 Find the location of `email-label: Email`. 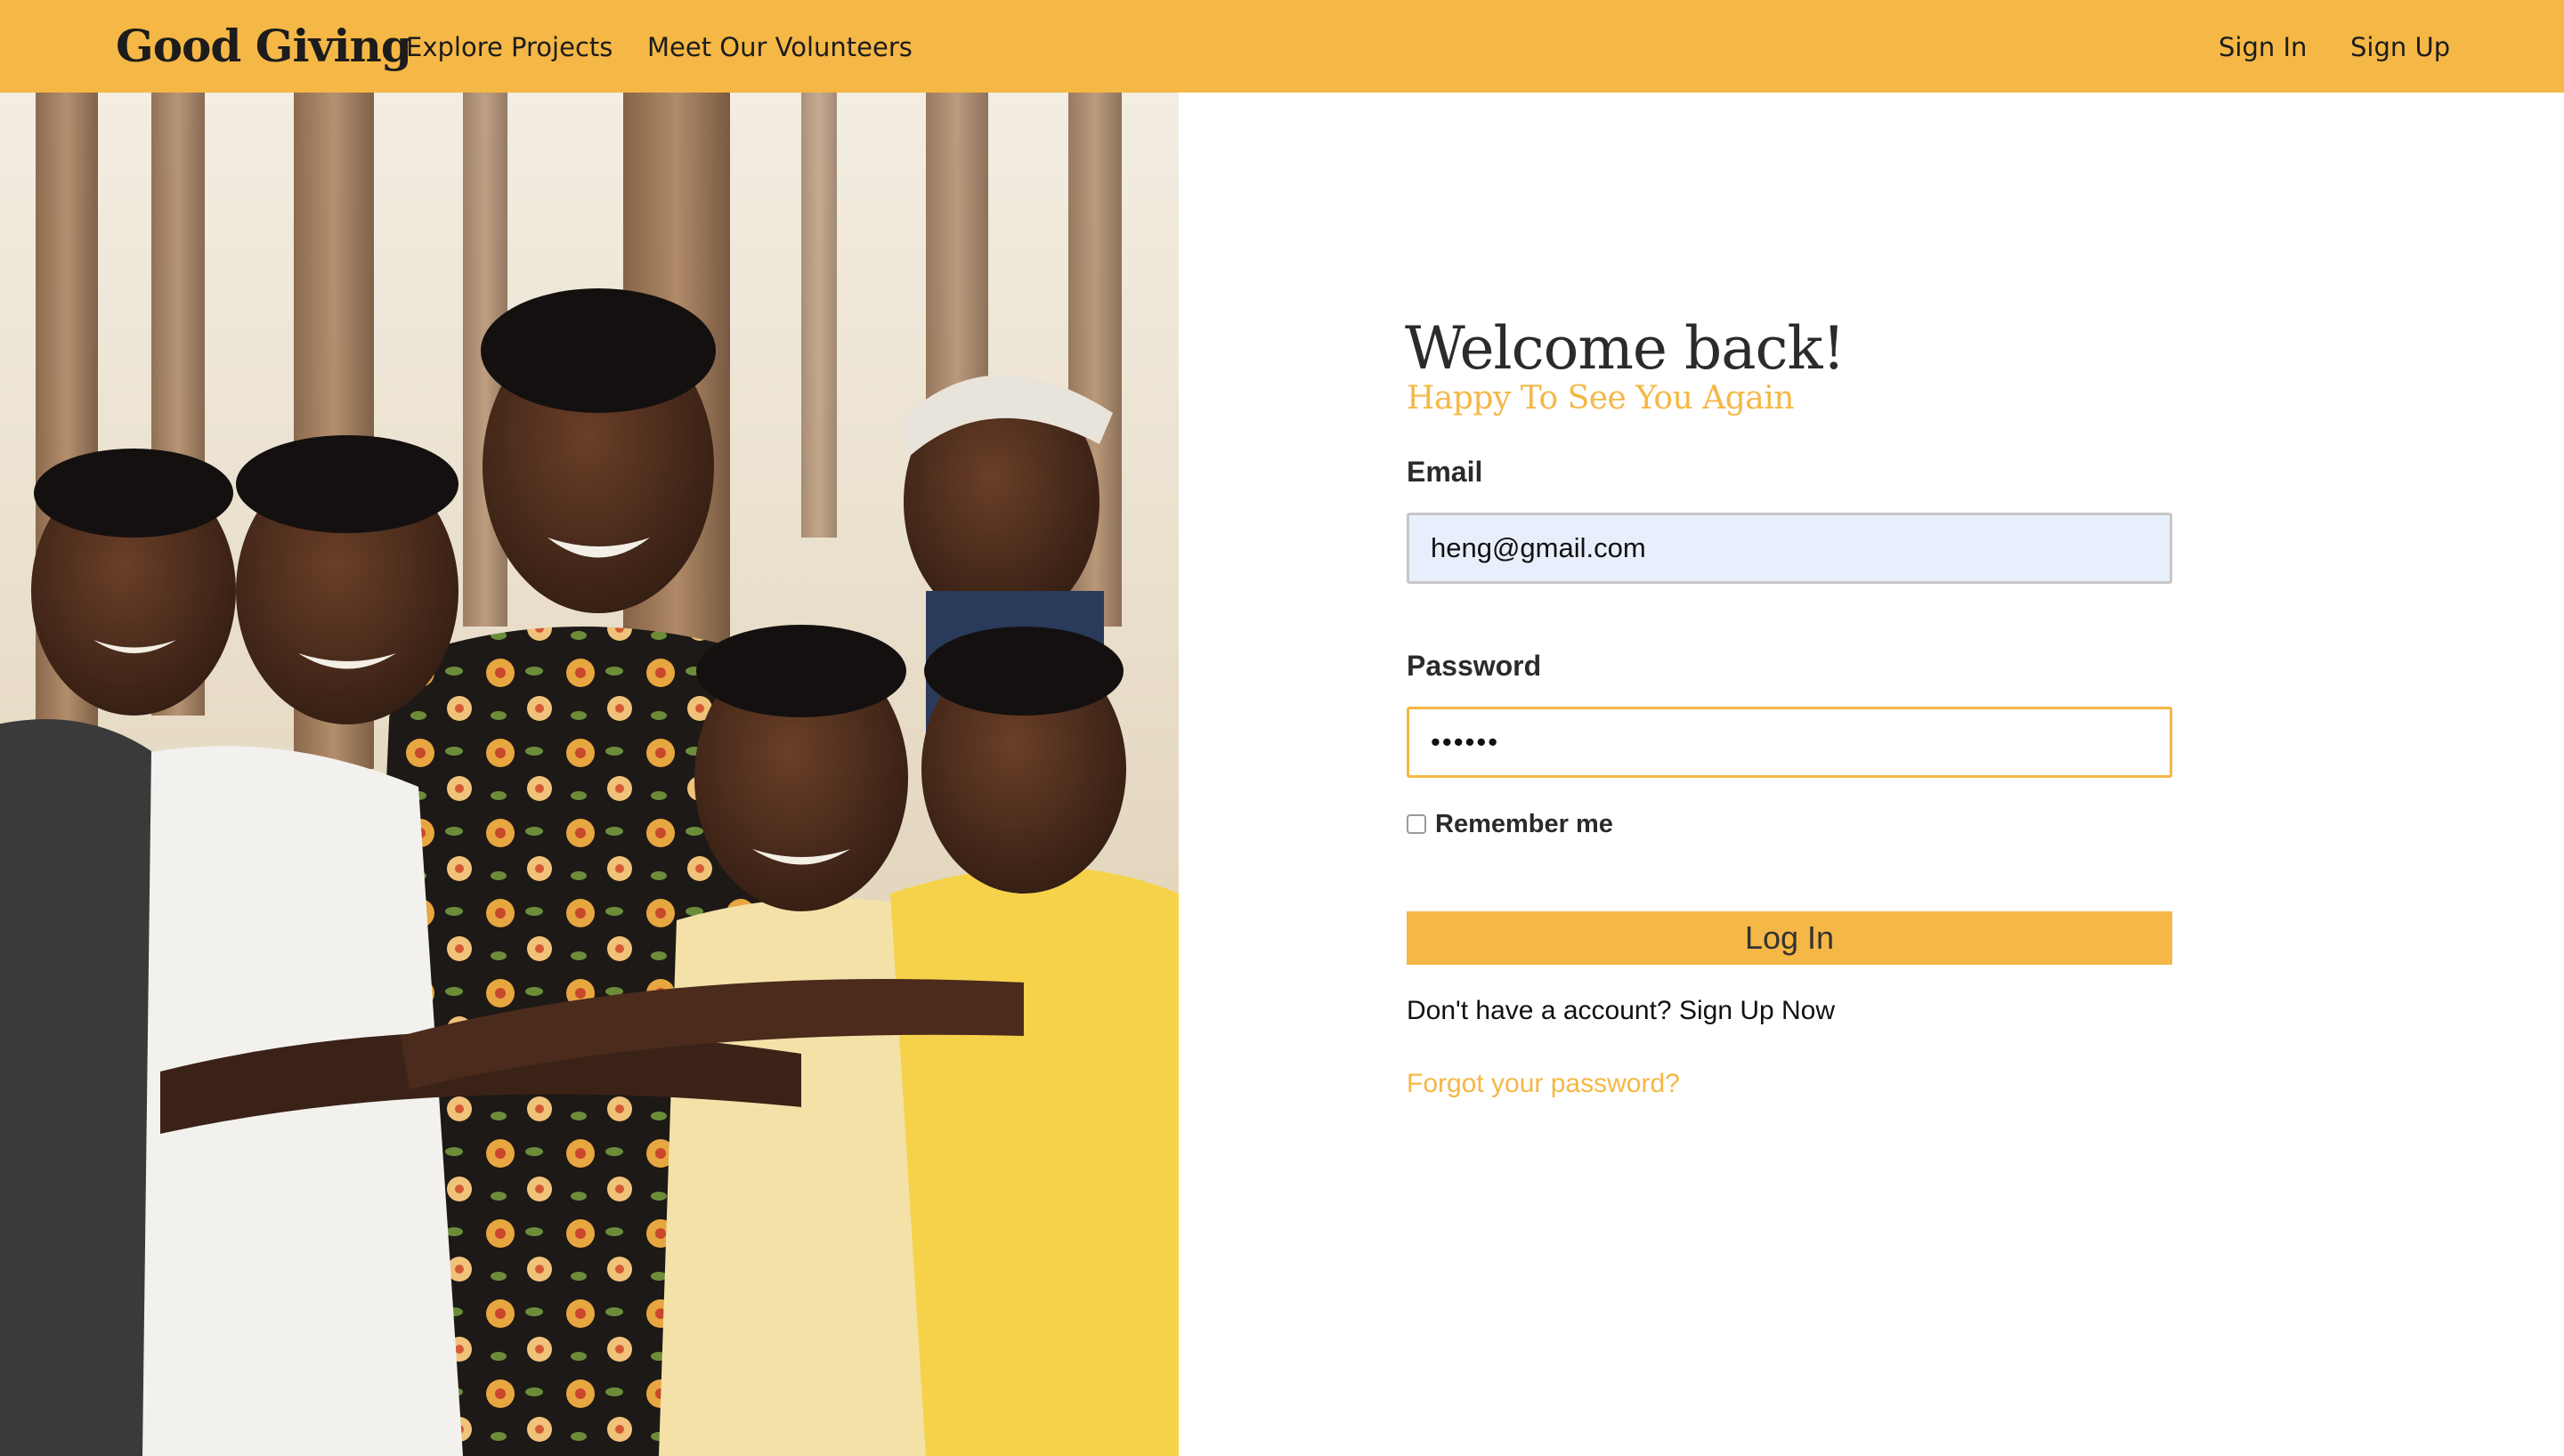

email-label: Email is located at coordinates (1445, 472).